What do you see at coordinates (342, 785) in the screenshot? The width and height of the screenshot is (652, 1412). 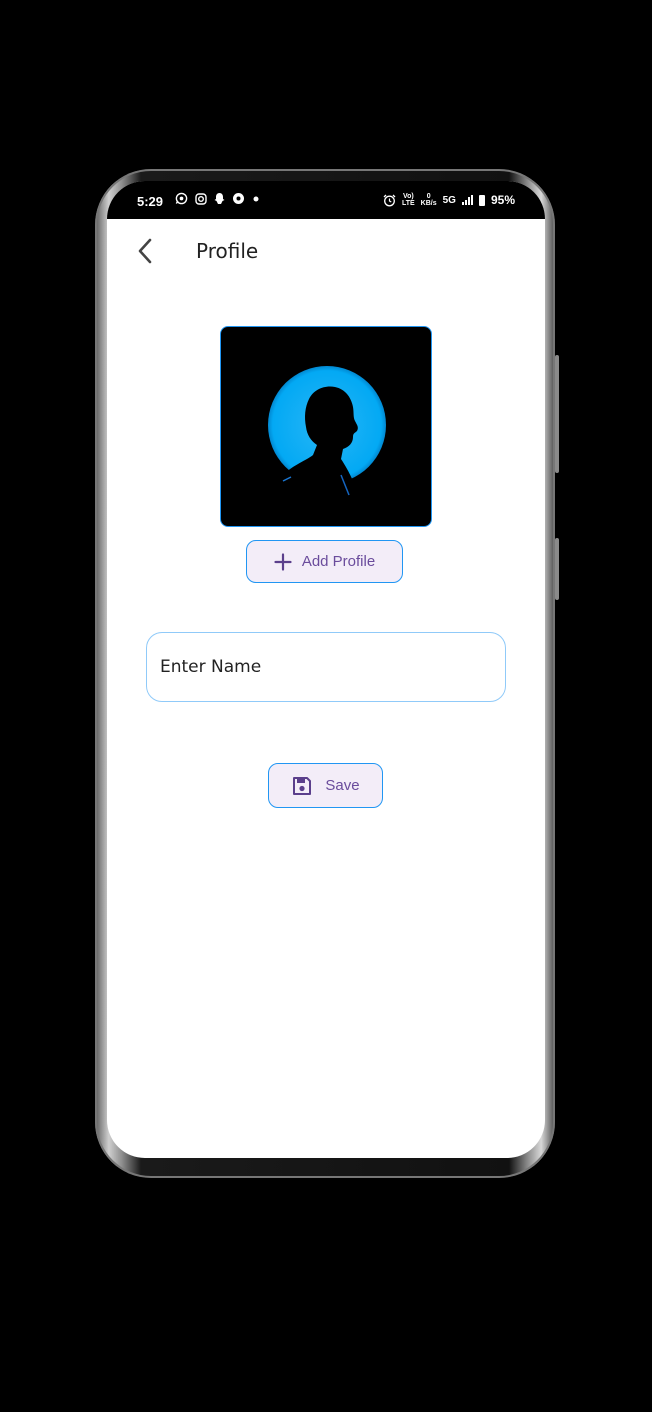 I see `save-label: Save` at bounding box center [342, 785].